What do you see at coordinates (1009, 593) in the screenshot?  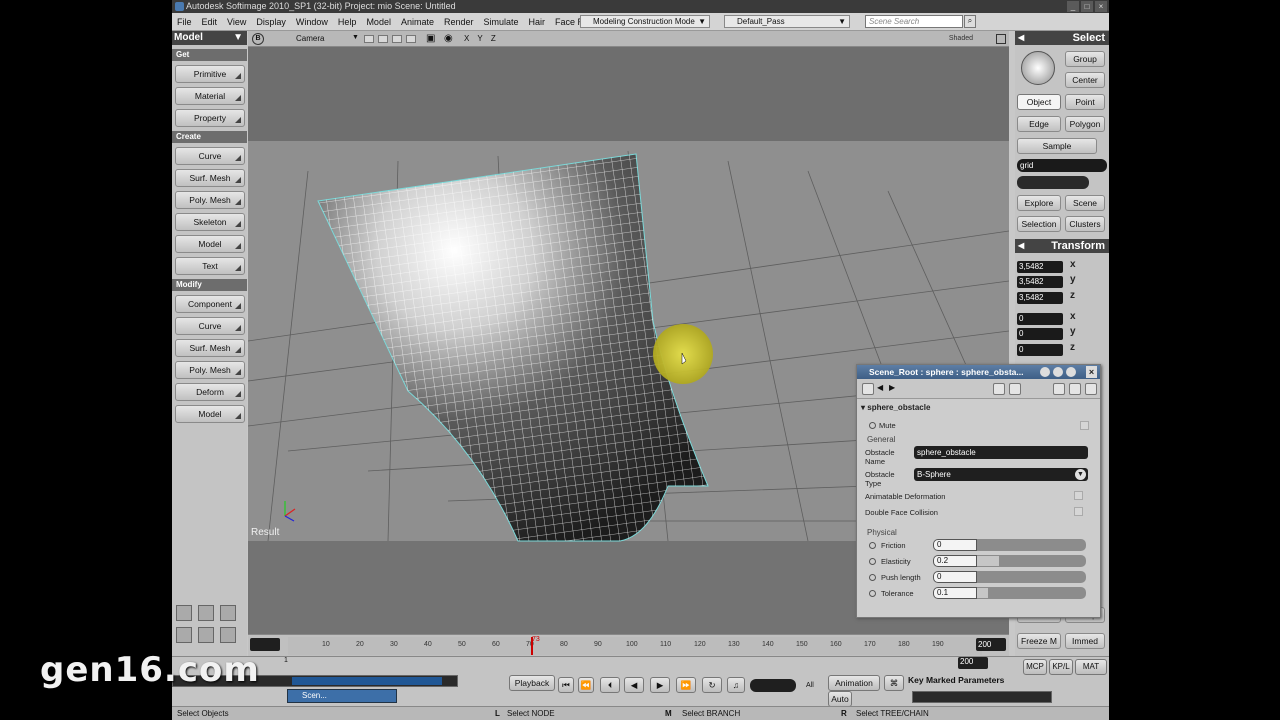 I see `tolerance-slider: 0.1` at bounding box center [1009, 593].